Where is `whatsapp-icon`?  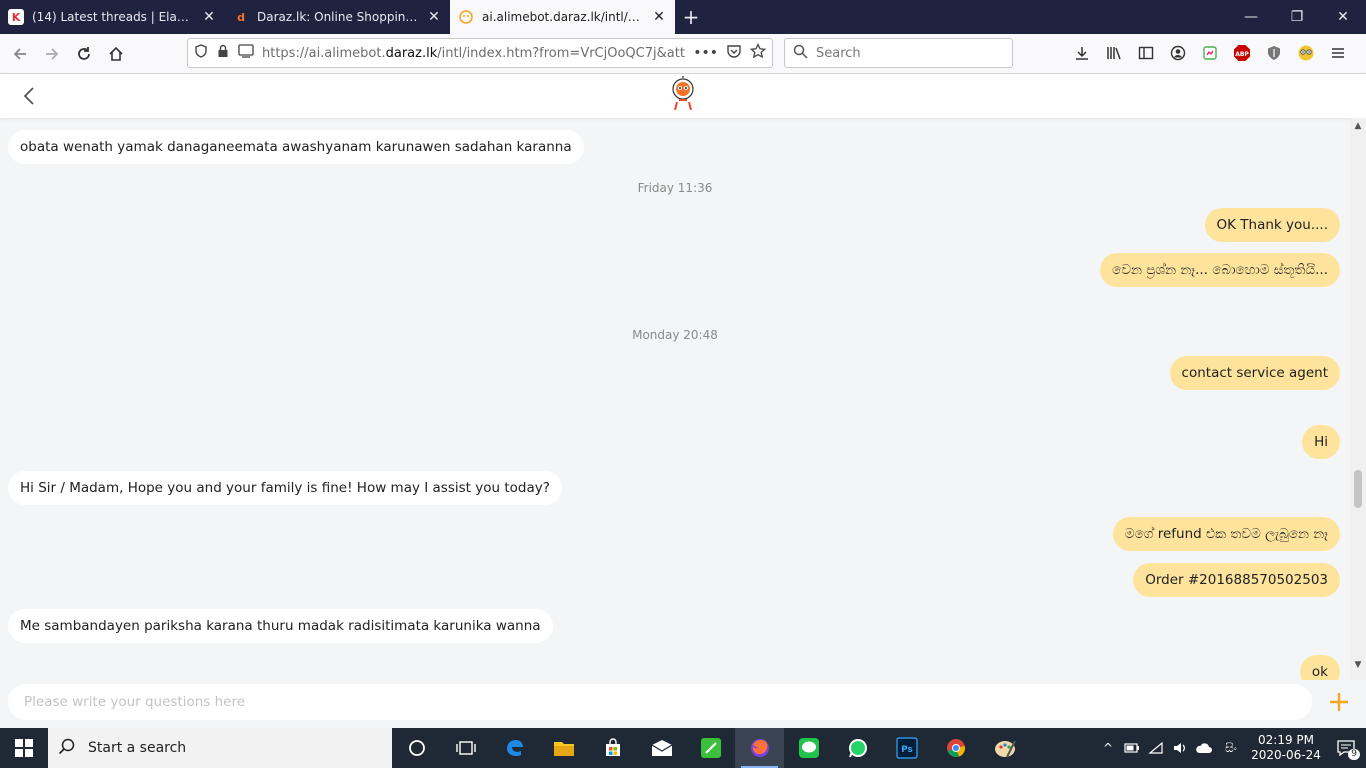
whatsapp-icon is located at coordinates (857, 748).